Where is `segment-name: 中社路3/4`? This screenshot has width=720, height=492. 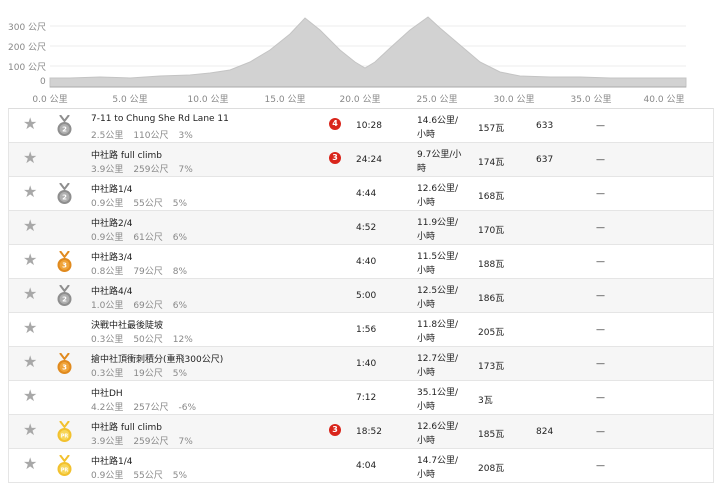 segment-name: 中社路3/4 is located at coordinates (112, 256).